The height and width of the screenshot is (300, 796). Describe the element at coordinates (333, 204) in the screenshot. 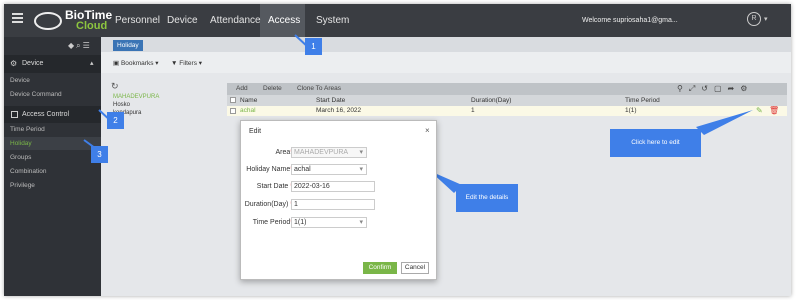

I see `duration-input: 1` at that location.